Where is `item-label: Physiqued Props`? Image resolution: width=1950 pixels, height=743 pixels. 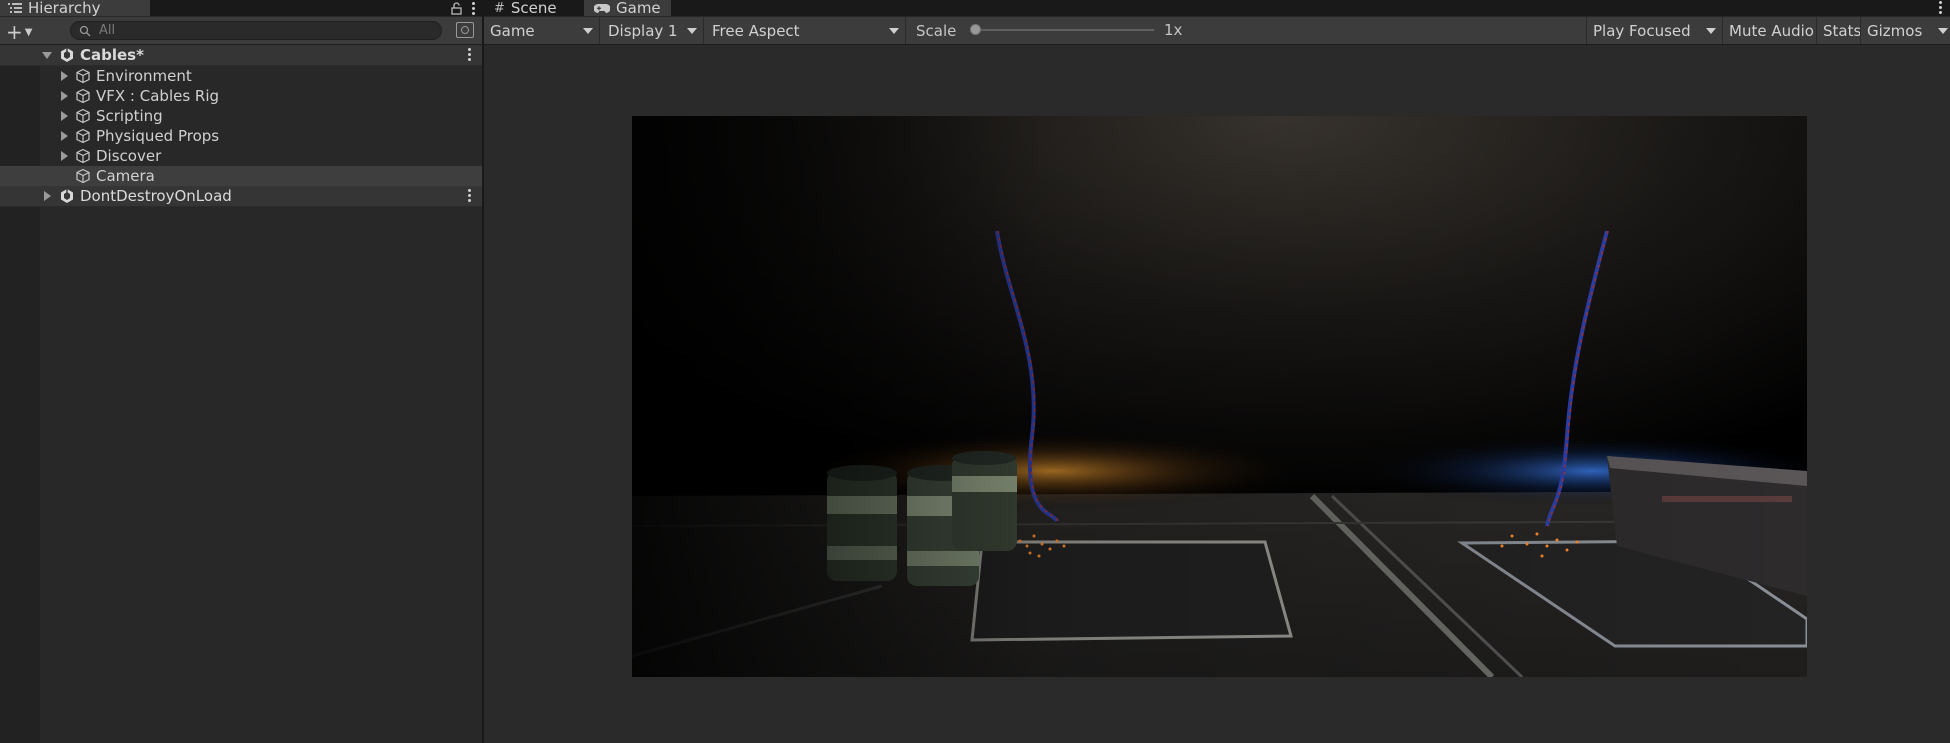 item-label: Physiqued Props is located at coordinates (158, 136).